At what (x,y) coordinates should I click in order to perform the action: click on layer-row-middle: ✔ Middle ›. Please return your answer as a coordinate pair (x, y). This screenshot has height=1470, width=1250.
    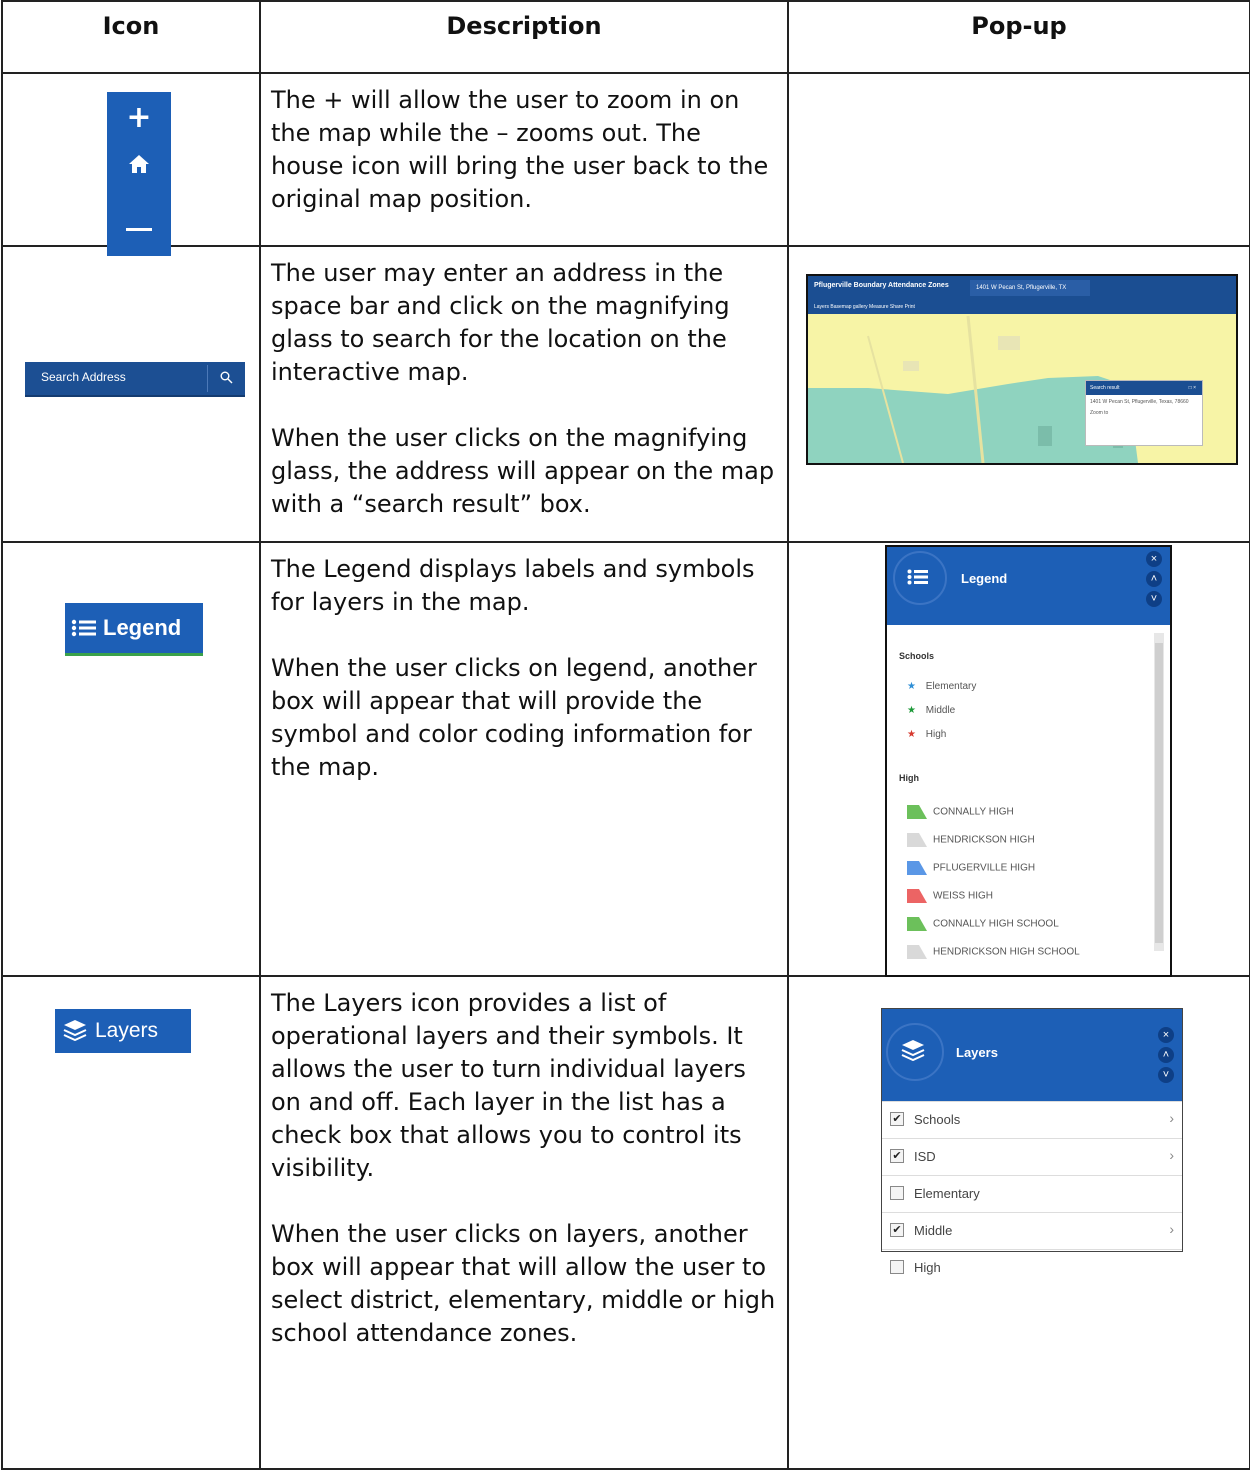
    Looking at the image, I should click on (1032, 1230).